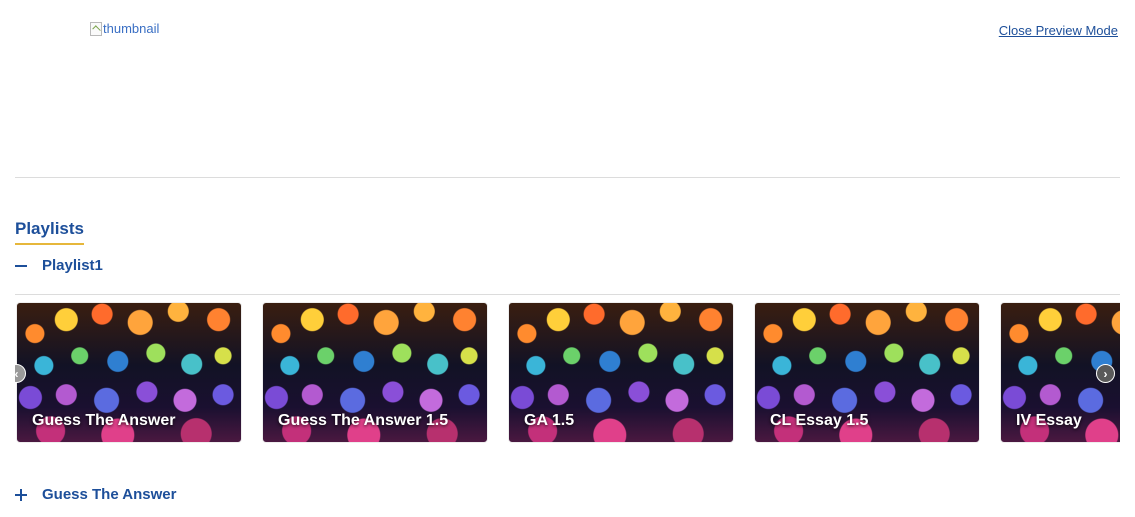 The image size is (1135, 517). What do you see at coordinates (1058, 30) in the screenshot?
I see `close-preview-link: Close Preview Mode` at bounding box center [1058, 30].